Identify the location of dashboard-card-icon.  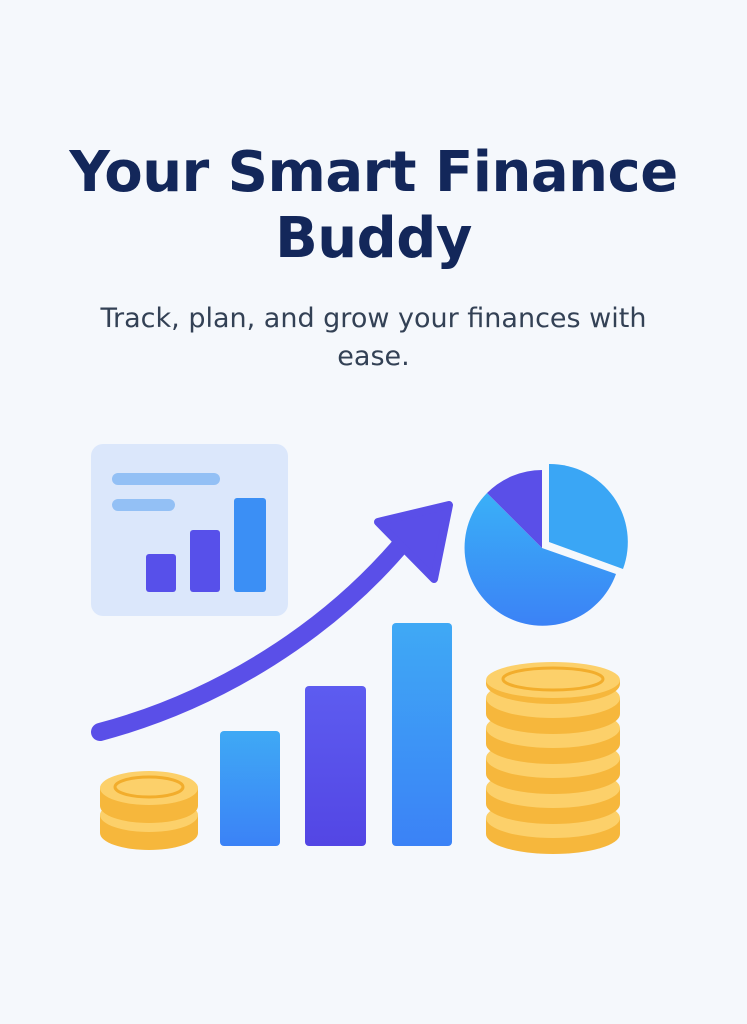
(189, 530).